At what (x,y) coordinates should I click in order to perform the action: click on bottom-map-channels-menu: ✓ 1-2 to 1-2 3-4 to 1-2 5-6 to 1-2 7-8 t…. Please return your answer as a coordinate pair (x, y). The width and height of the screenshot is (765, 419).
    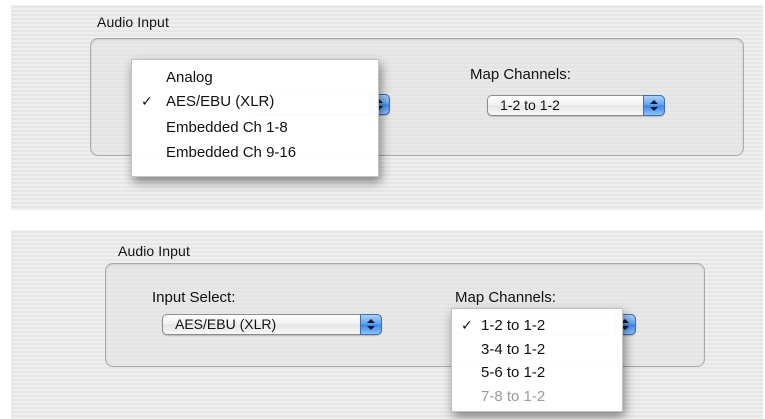
    Looking at the image, I should click on (537, 360).